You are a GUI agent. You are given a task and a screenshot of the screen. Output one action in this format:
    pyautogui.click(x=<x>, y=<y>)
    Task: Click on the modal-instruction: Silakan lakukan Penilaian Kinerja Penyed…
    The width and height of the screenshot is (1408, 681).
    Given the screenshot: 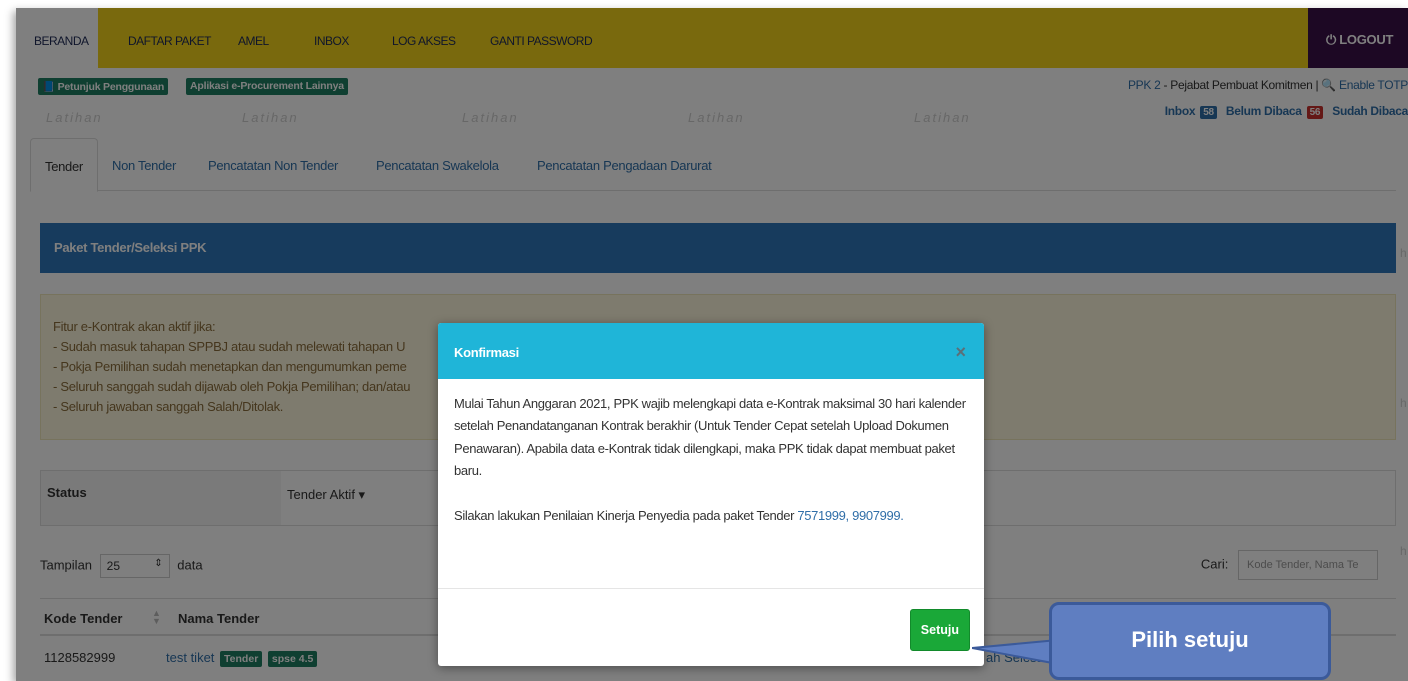 What is the action you would take?
    pyautogui.click(x=711, y=516)
    